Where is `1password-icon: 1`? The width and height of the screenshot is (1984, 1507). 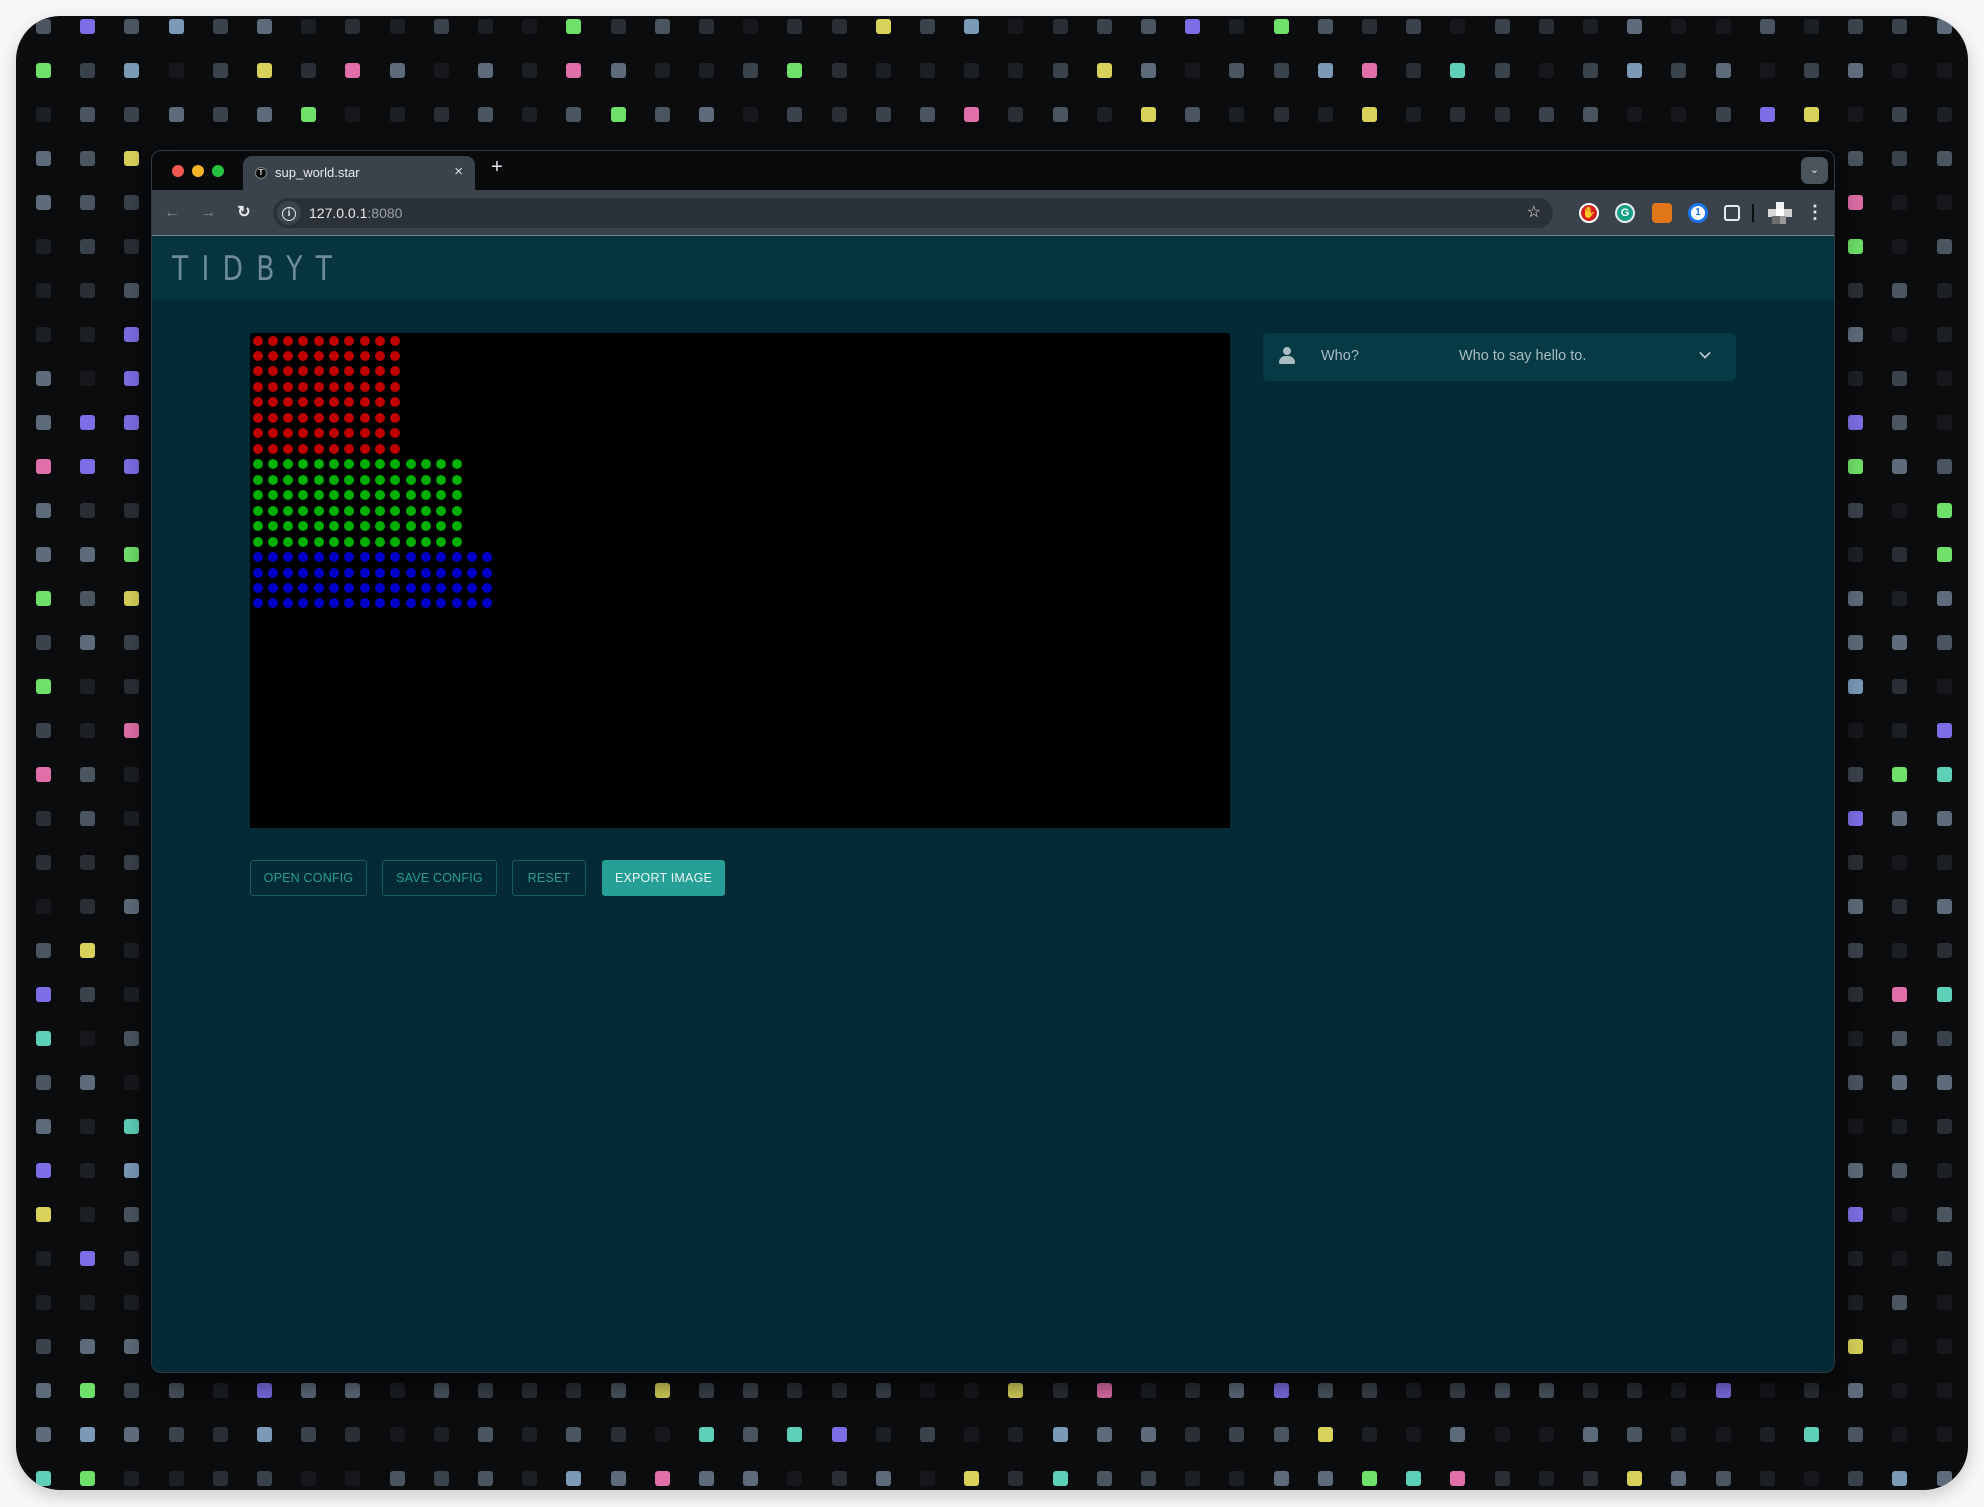 1password-icon: 1 is located at coordinates (1698, 213).